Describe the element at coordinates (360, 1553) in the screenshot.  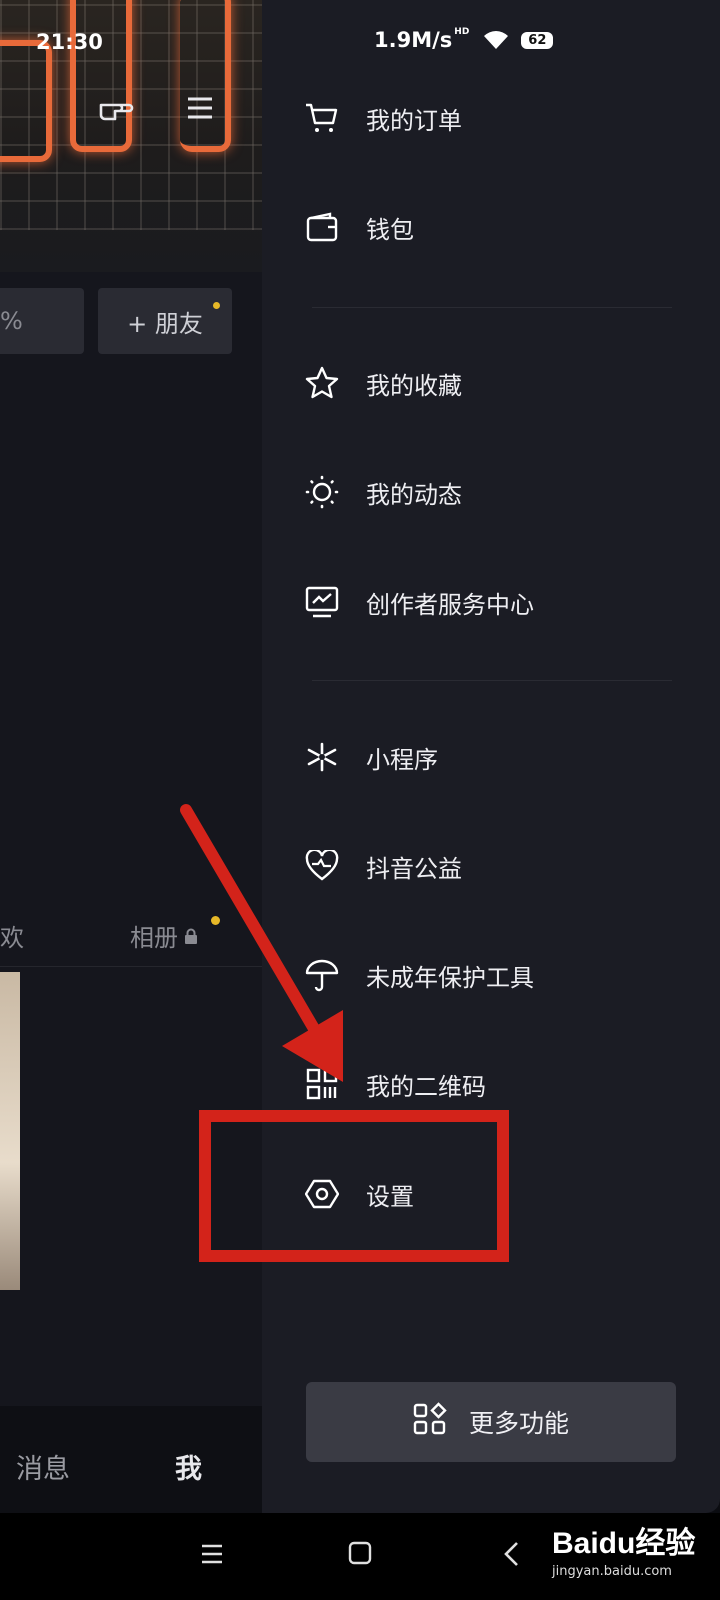
I see `home-icon` at that location.